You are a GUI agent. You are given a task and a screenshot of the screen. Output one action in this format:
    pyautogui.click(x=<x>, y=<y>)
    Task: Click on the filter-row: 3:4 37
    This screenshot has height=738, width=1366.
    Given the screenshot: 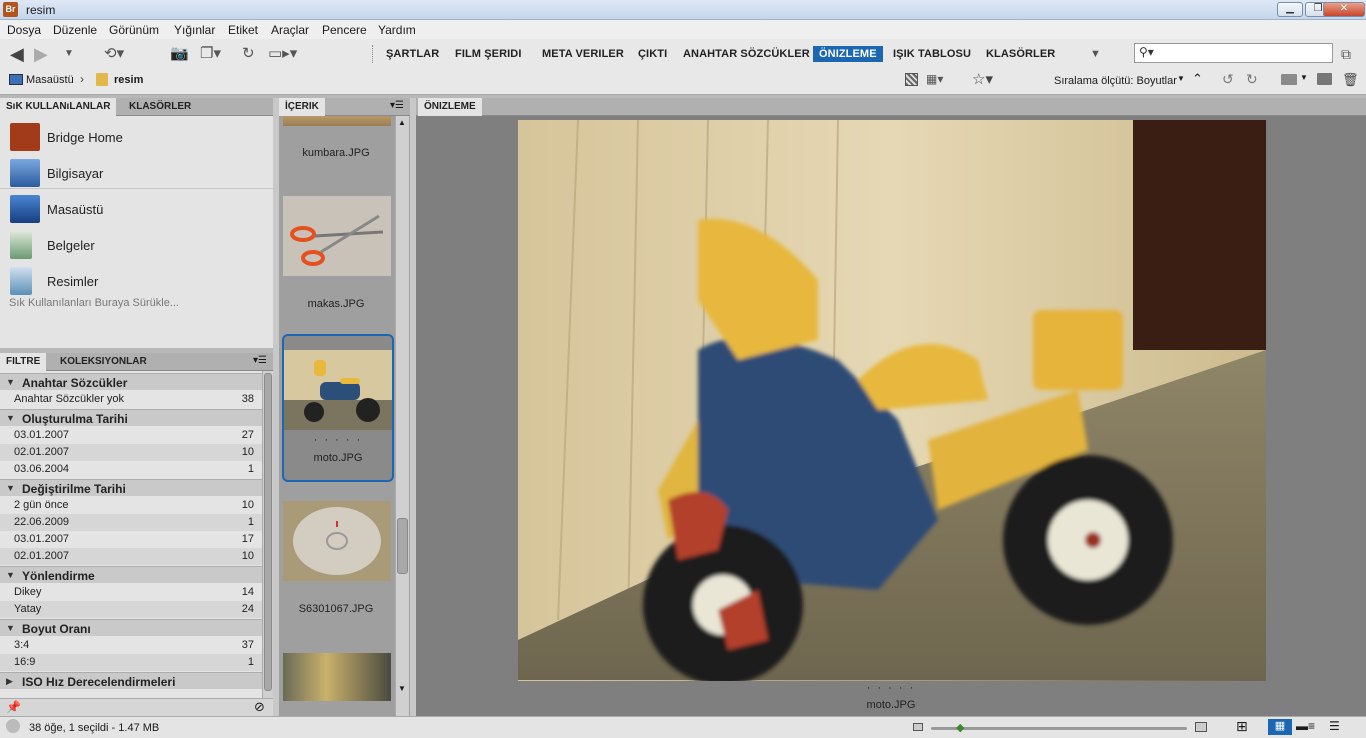 What is the action you would take?
    pyautogui.click(x=131, y=645)
    